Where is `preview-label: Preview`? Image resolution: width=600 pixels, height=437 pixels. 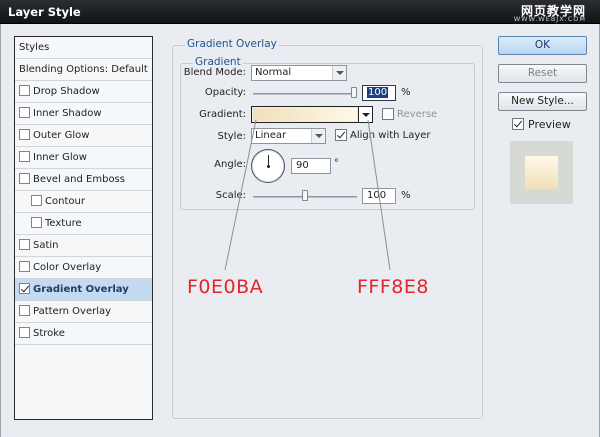
preview-label: Preview is located at coordinates (549, 124).